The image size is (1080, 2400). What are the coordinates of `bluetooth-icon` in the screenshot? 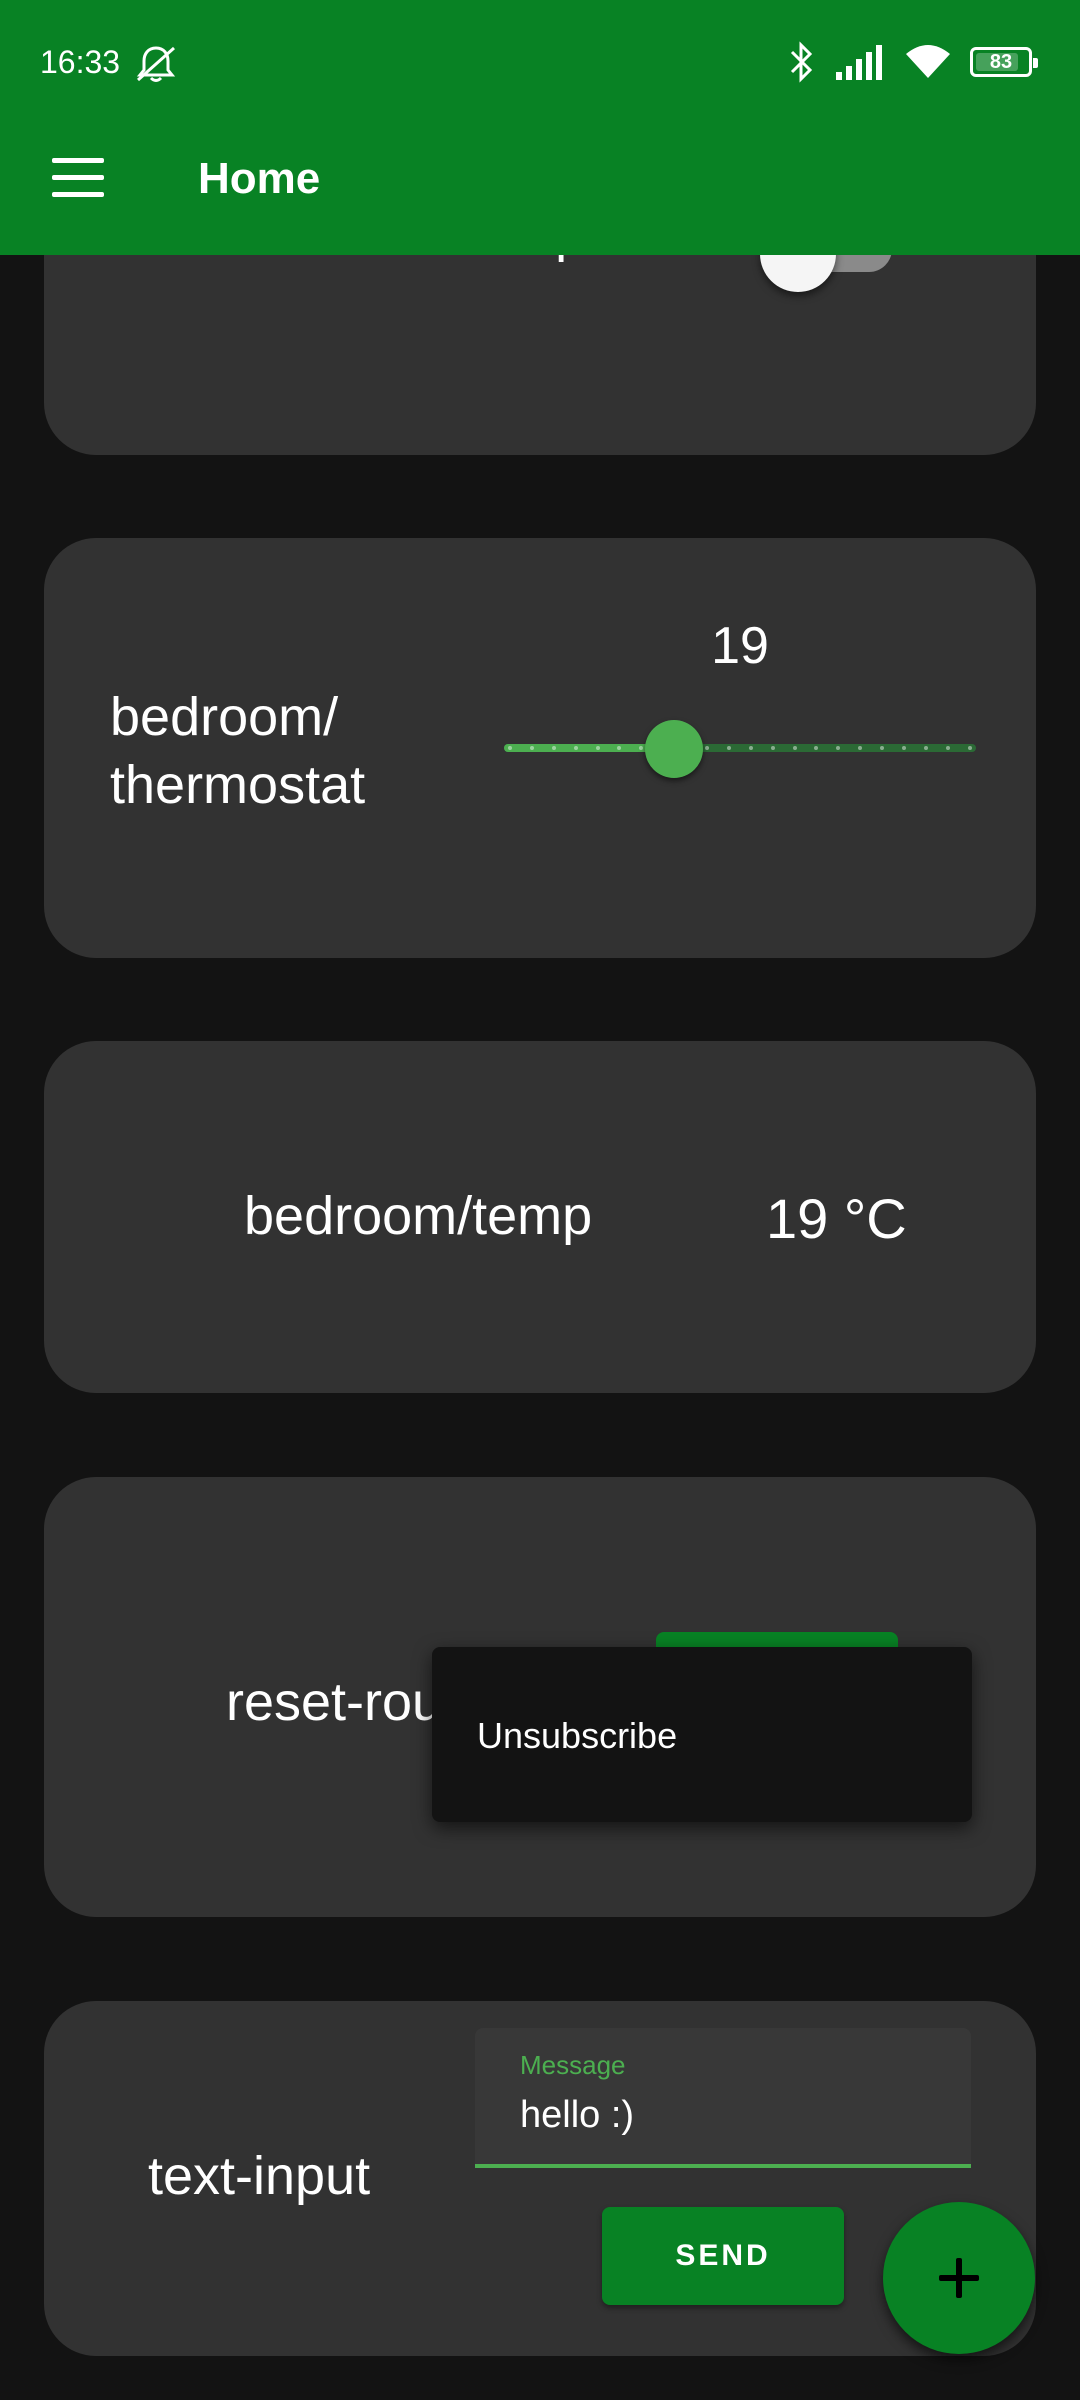 It's located at (801, 62).